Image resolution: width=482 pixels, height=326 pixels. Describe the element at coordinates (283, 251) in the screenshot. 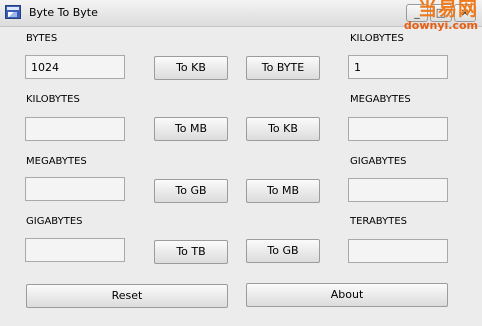

I see `to-gb-button-reverse: To GB` at that location.